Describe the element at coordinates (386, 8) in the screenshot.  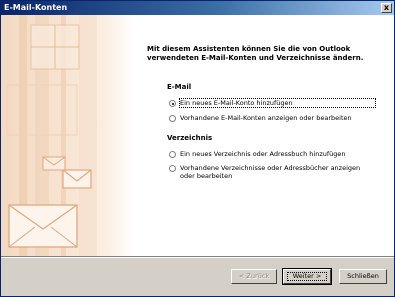
I see `close-icon: x` at that location.